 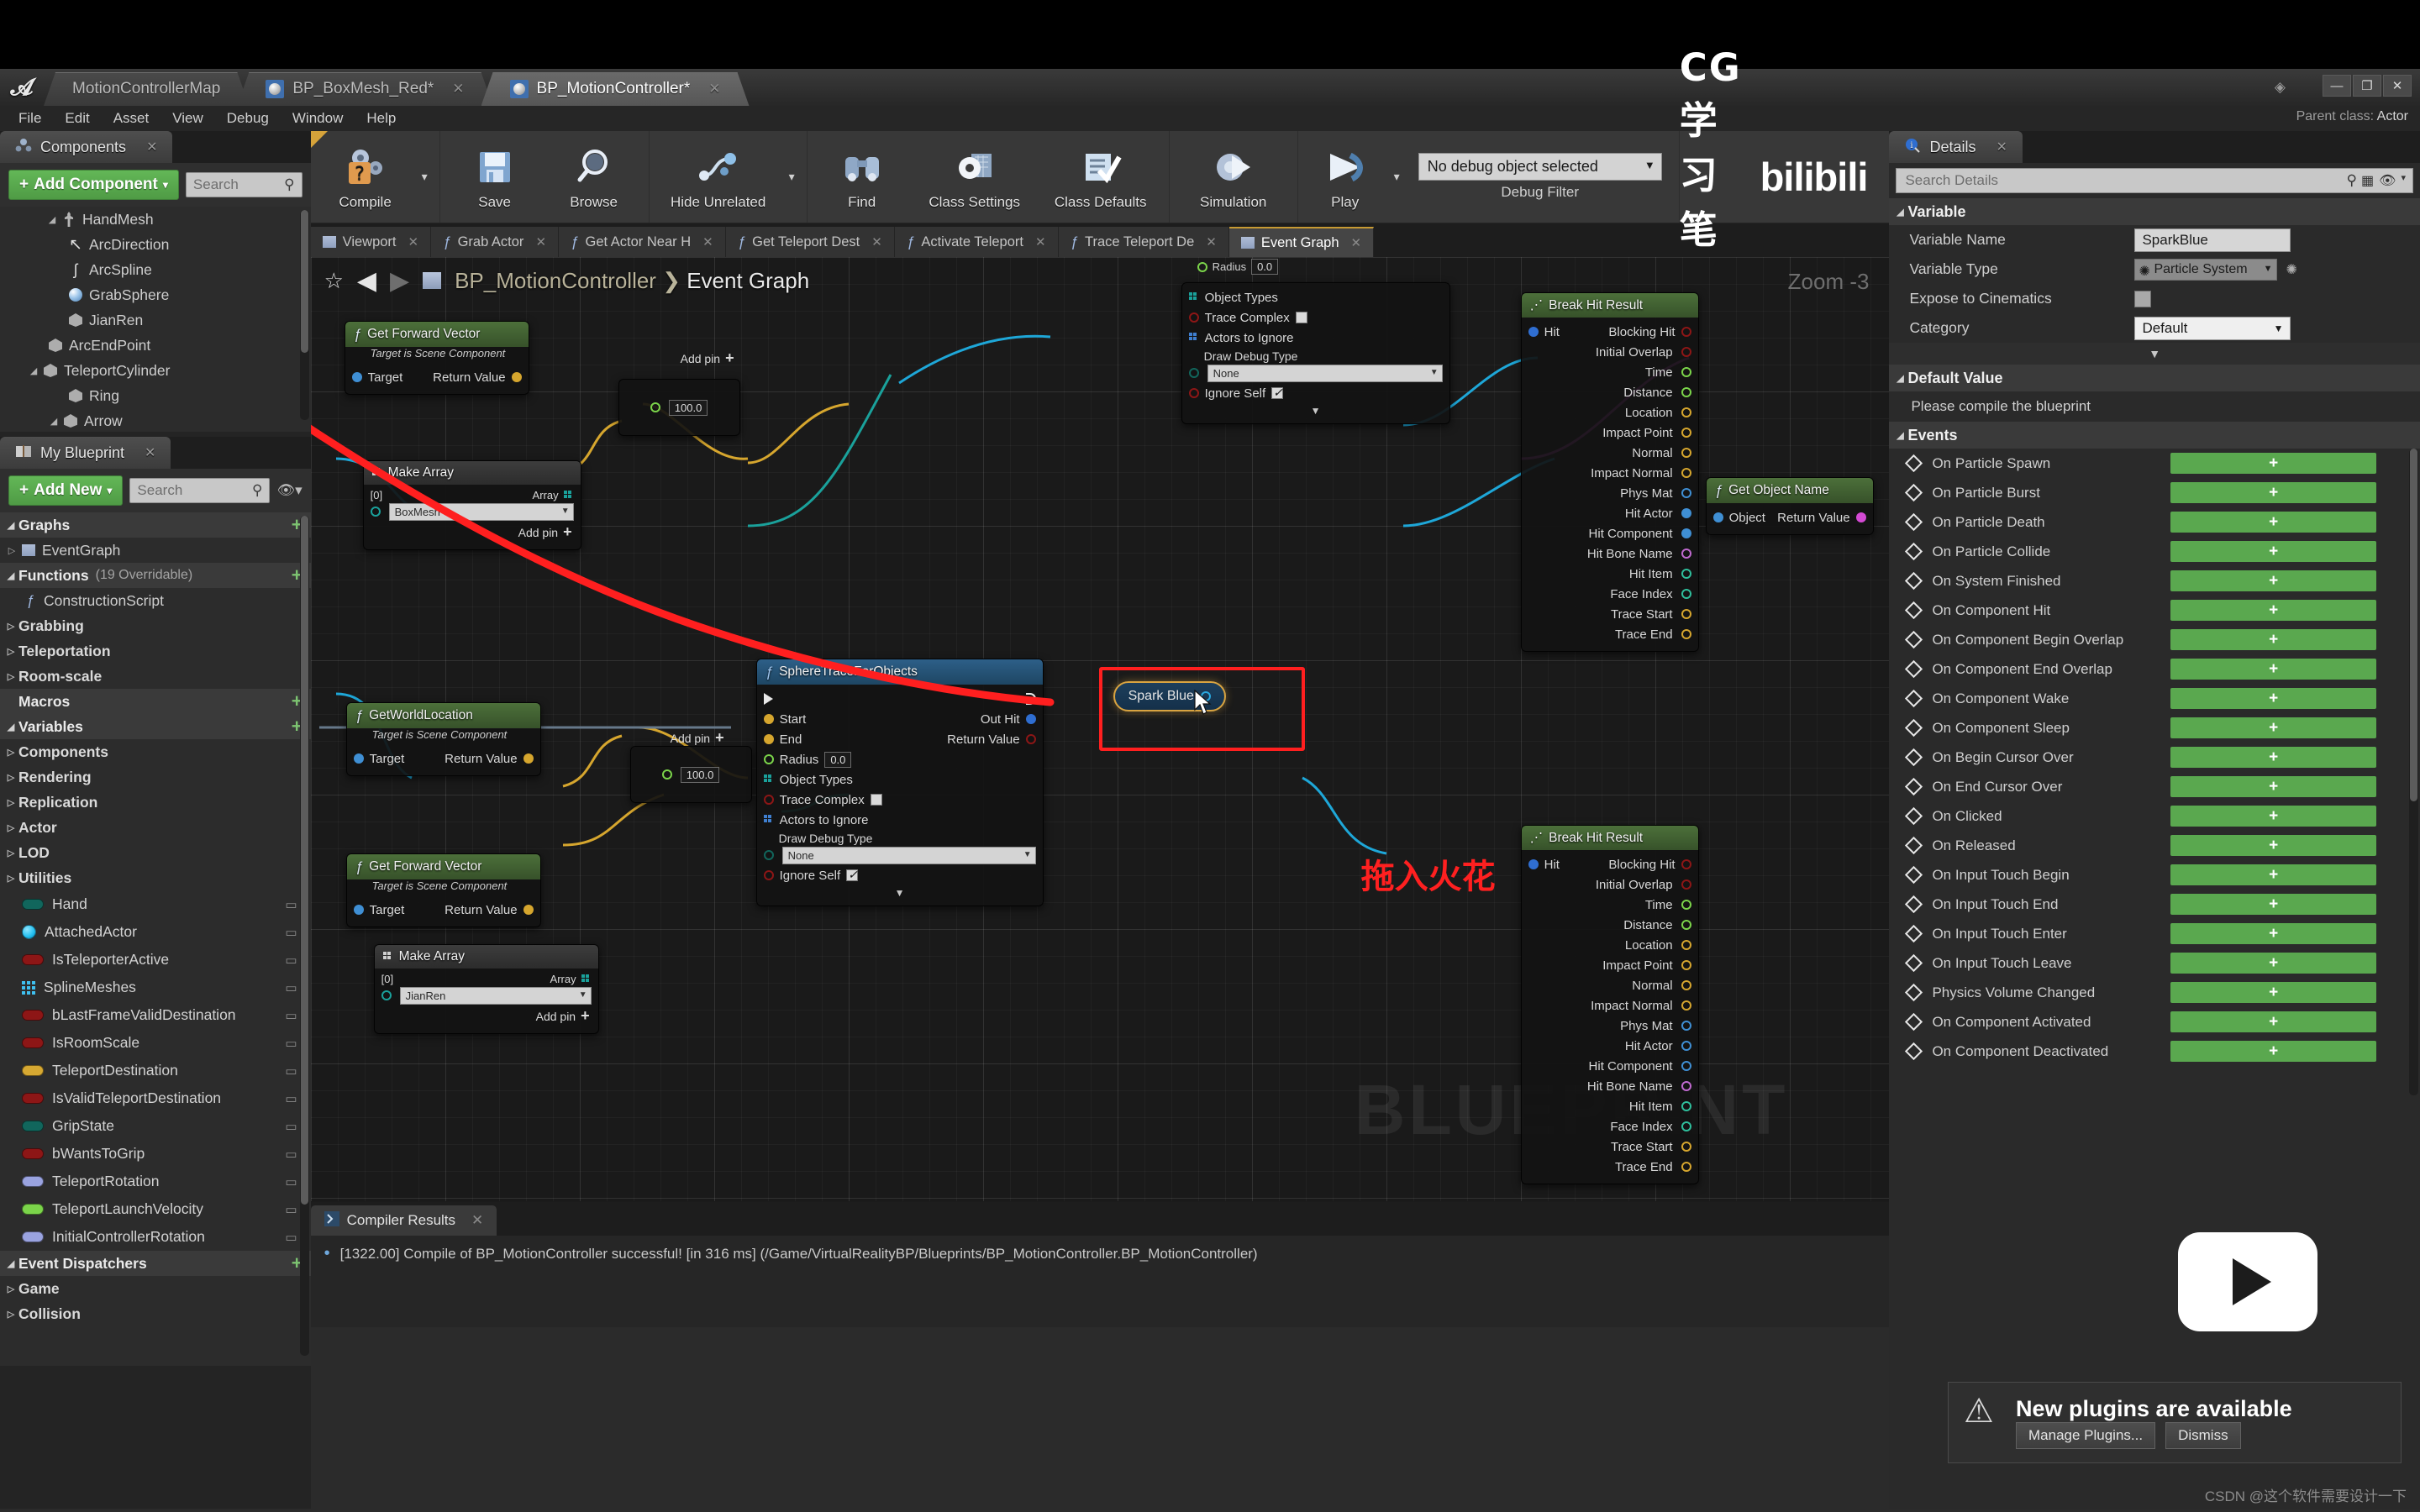 What do you see at coordinates (1194, 373) in the screenshot?
I see `enum-pin-icon` at bounding box center [1194, 373].